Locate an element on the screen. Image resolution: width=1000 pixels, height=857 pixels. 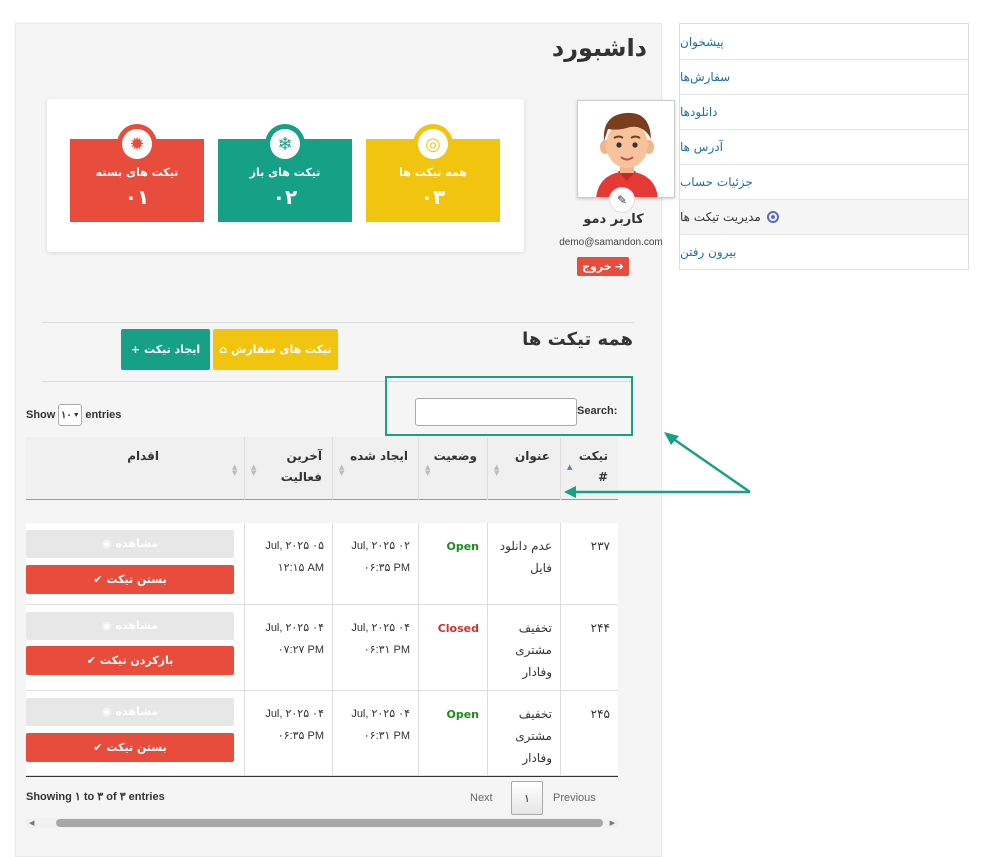
annotation-arrows is located at coordinates (657, 465).